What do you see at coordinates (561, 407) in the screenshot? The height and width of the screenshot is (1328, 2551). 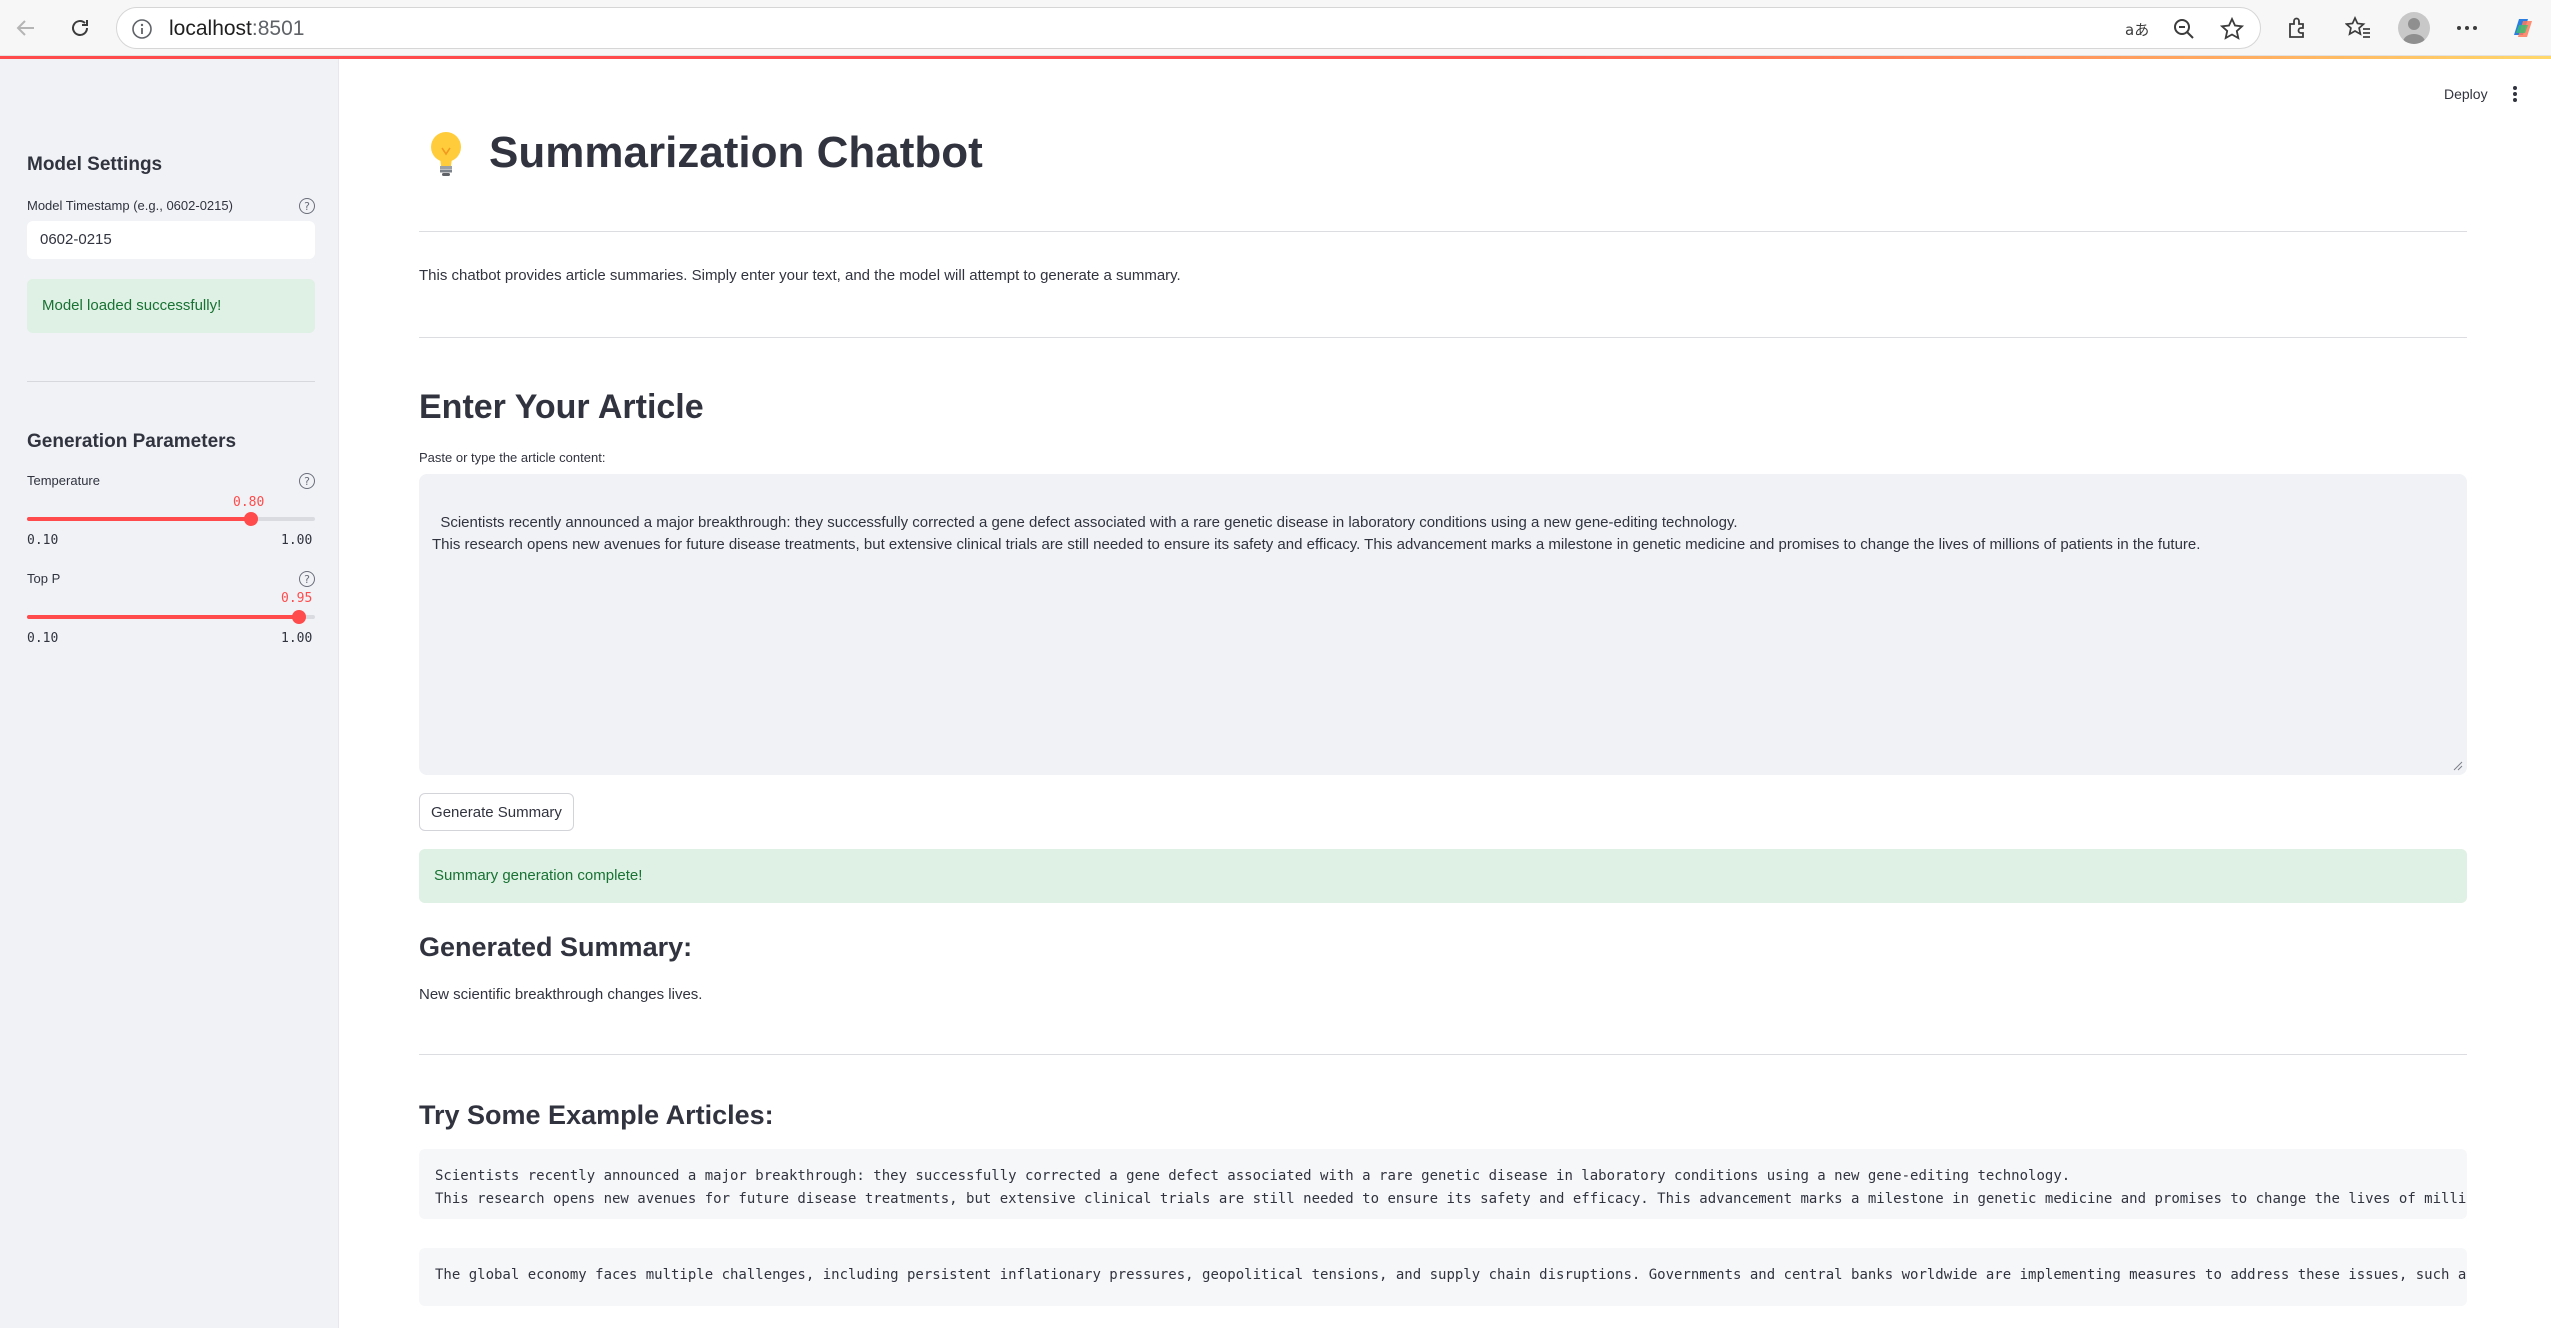 I see `article-heading: Enter Your Article` at bounding box center [561, 407].